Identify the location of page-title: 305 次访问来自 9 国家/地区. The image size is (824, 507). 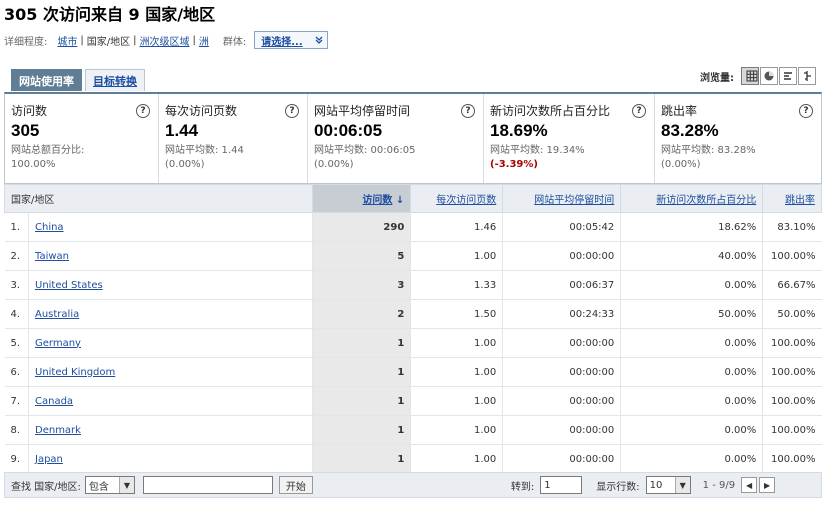
(110, 14).